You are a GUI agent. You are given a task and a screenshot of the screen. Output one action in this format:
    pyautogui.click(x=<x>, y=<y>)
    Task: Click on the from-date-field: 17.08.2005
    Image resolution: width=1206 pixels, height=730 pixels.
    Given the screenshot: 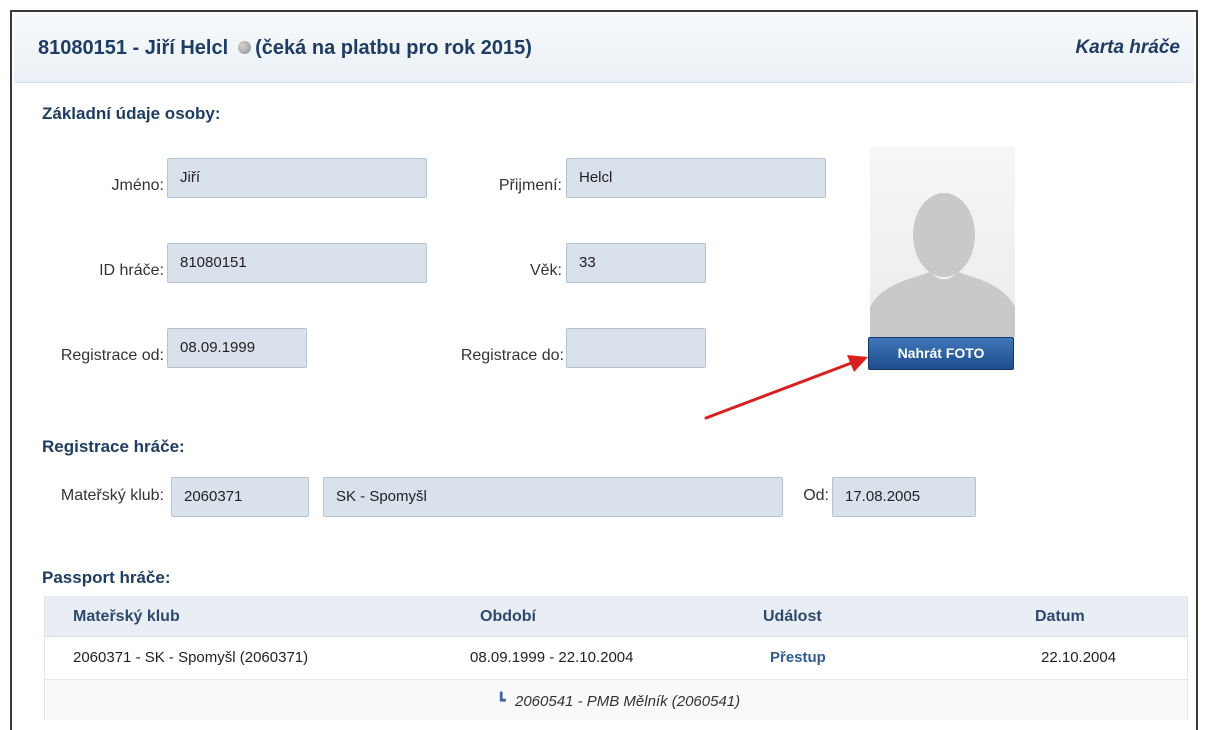 What is the action you would take?
    pyautogui.click(x=904, y=497)
    